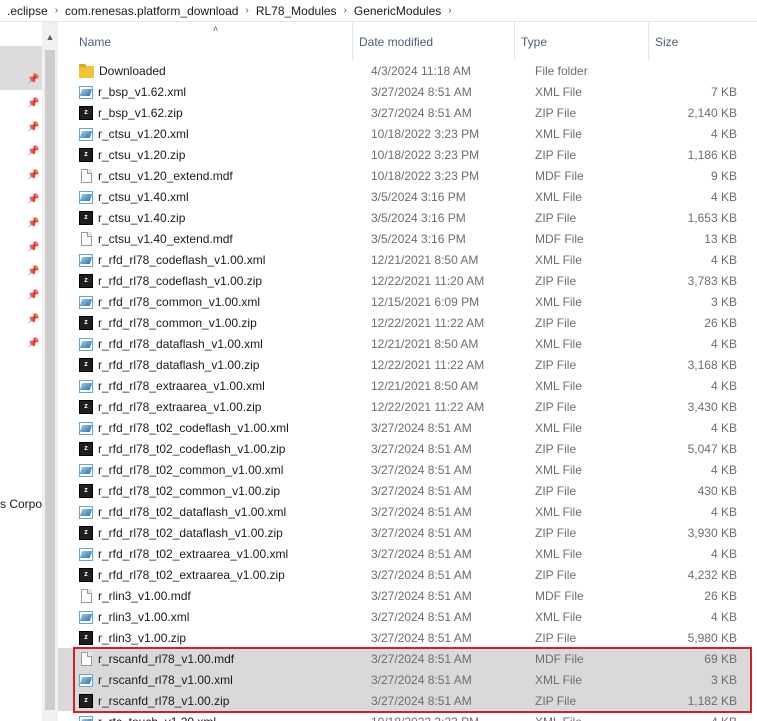 The image size is (757, 721). What do you see at coordinates (582, 41) in the screenshot?
I see `column-header-type: Type` at bounding box center [582, 41].